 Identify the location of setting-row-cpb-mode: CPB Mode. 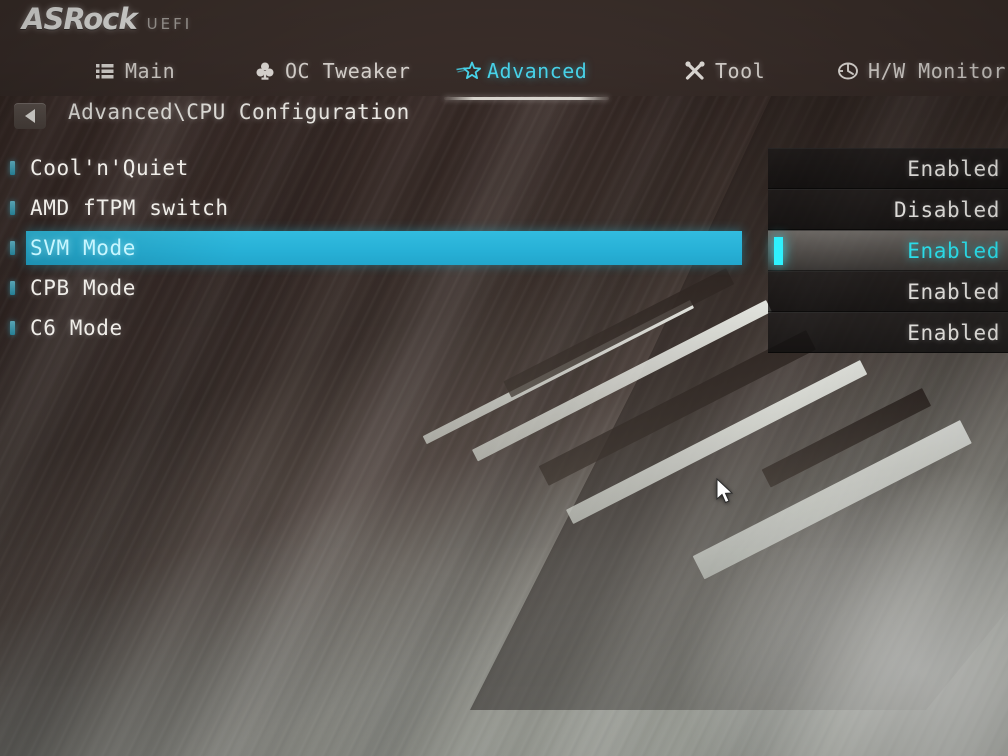
(380, 288).